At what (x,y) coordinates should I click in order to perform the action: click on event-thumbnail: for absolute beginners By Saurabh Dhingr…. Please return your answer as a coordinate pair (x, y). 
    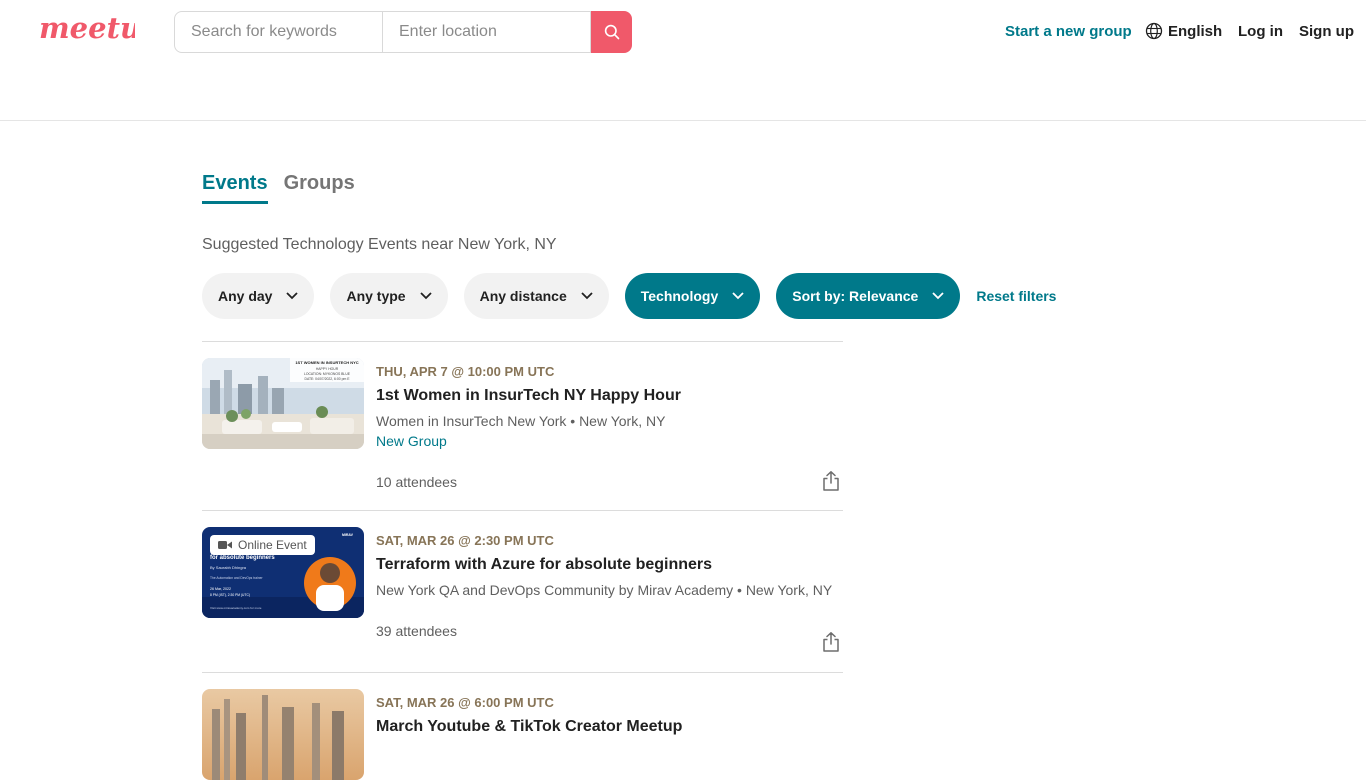
    Looking at the image, I should click on (283, 572).